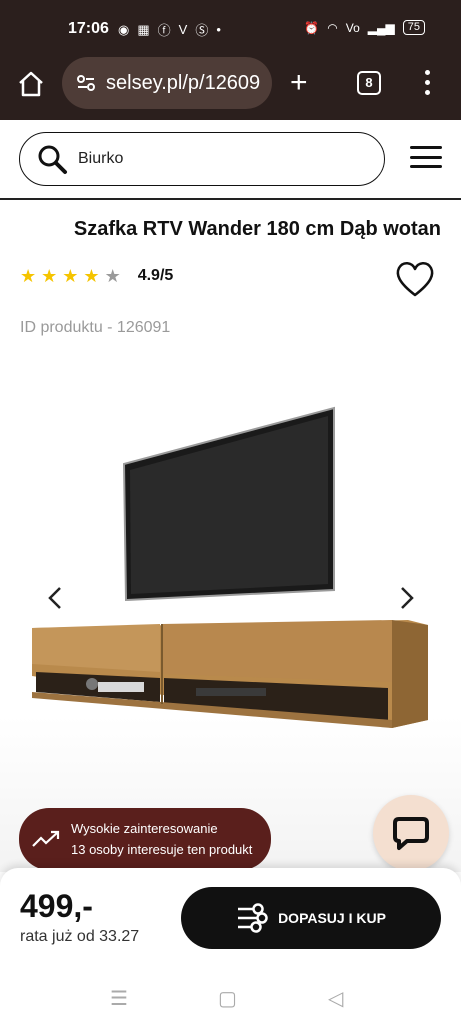  I want to click on trending-up-icon, so click(46, 838).